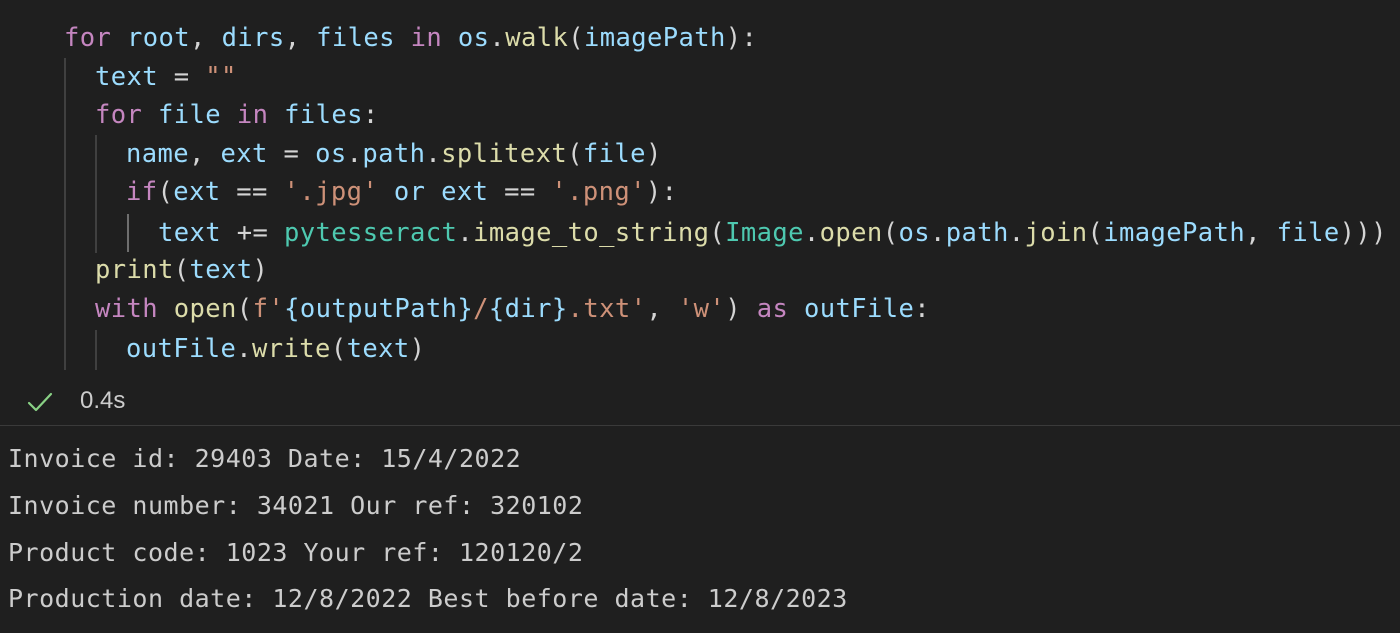 This screenshot has width=1400, height=633. What do you see at coordinates (426, 38) in the screenshot?
I see `code-token: in` at bounding box center [426, 38].